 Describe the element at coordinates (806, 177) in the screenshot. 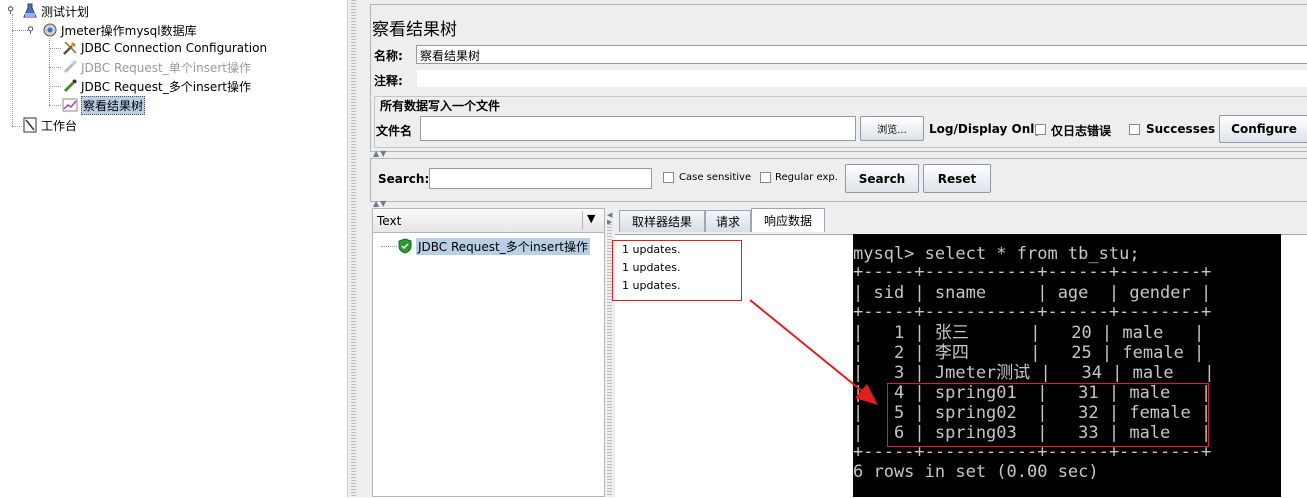

I see `regular-exp-label: Regular exp.` at that location.